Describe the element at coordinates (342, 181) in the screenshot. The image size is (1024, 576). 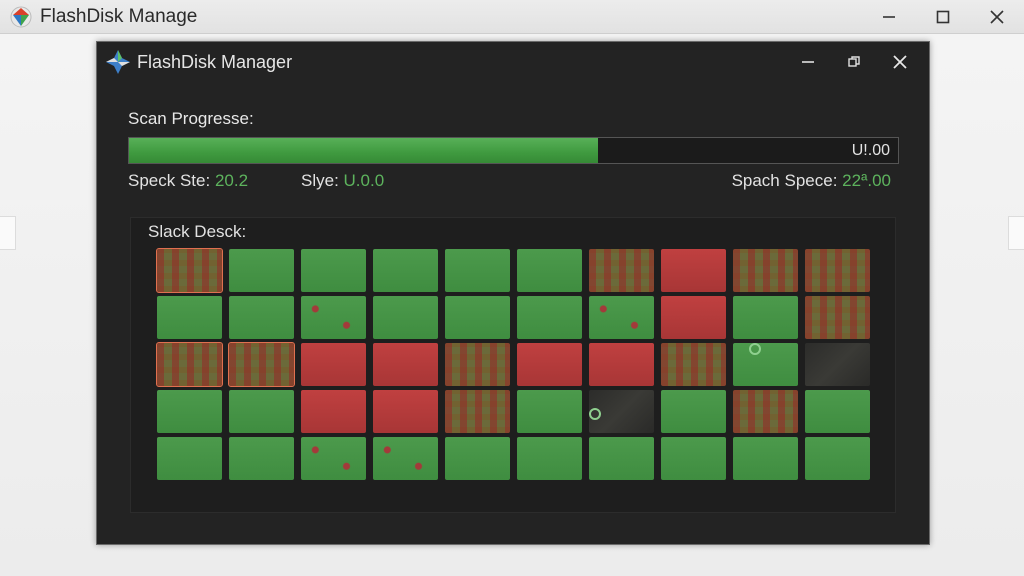
I see `slye-stat: Slye: U.0.0` at that location.